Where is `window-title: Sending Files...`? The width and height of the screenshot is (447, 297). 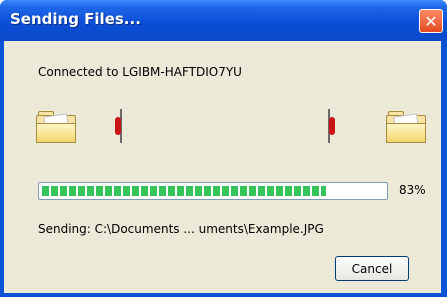
window-title: Sending Files... is located at coordinates (75, 19).